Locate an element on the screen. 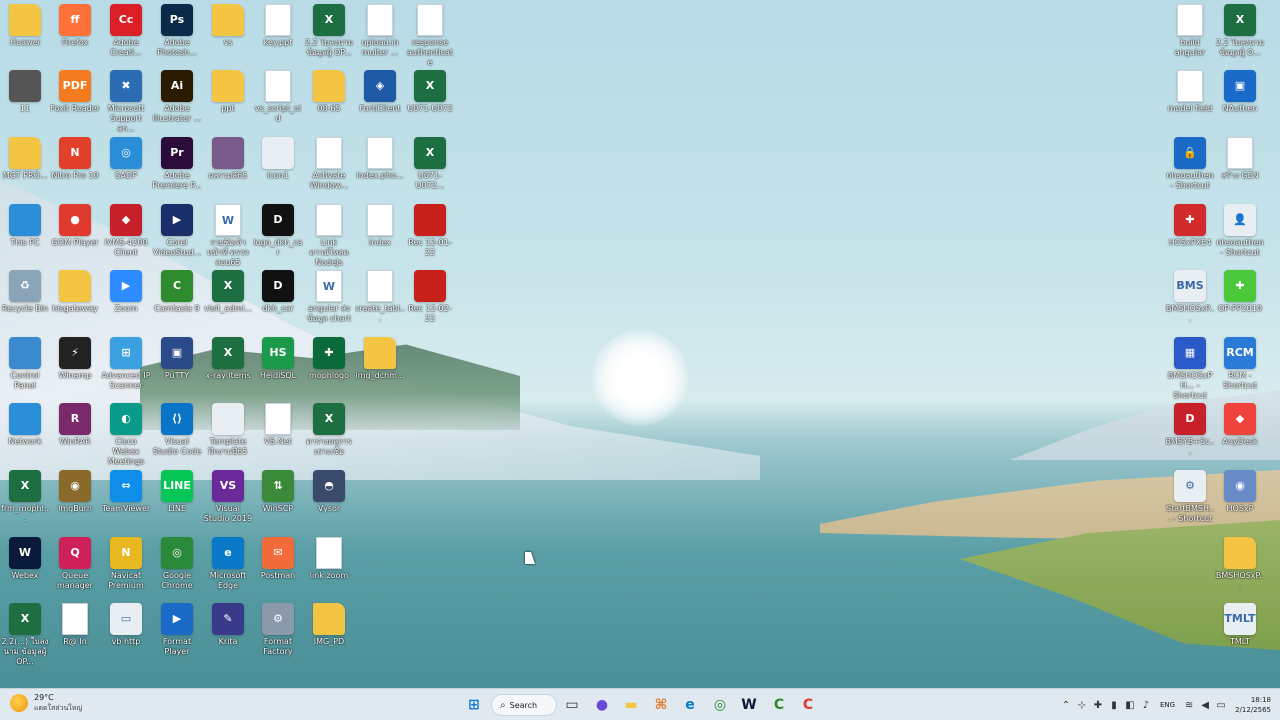 The height and width of the screenshot is (720, 1280). desktop-icon: response authenticate is located at coordinates (430, 36).